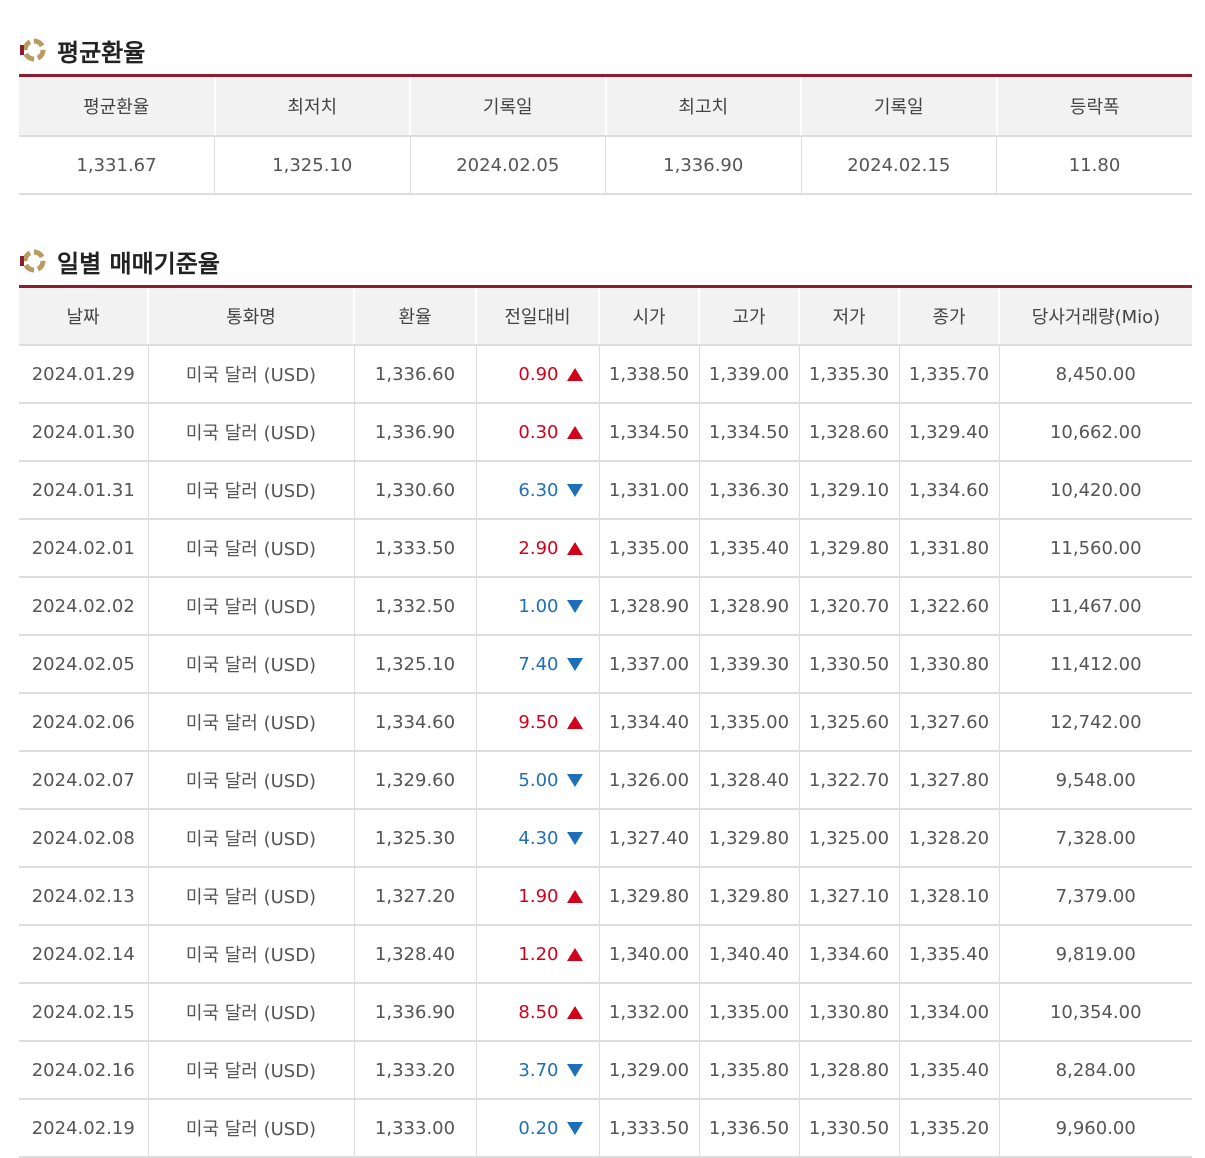 The height and width of the screenshot is (1158, 1205). Describe the element at coordinates (1095, 1128) in the screenshot. I see `volume-cell: 9,960.00` at that location.